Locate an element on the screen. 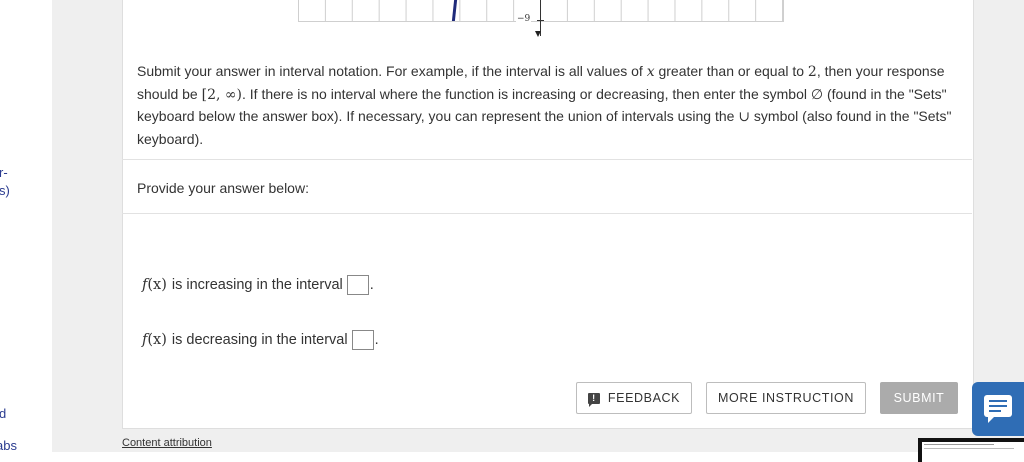  y-axis-arrow-icon is located at coordinates (538, 34).